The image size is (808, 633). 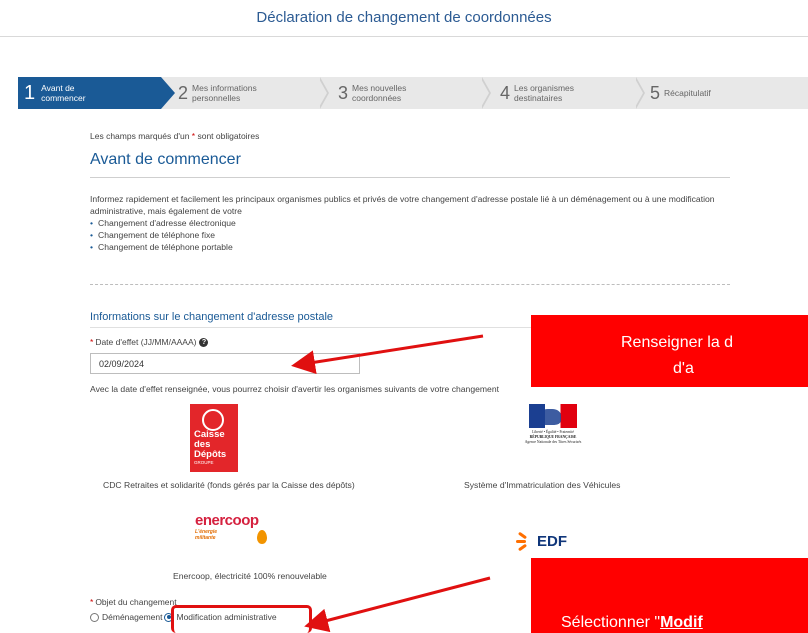 I want to click on list-item: Changement de téléphone portable, so click(x=412, y=247).